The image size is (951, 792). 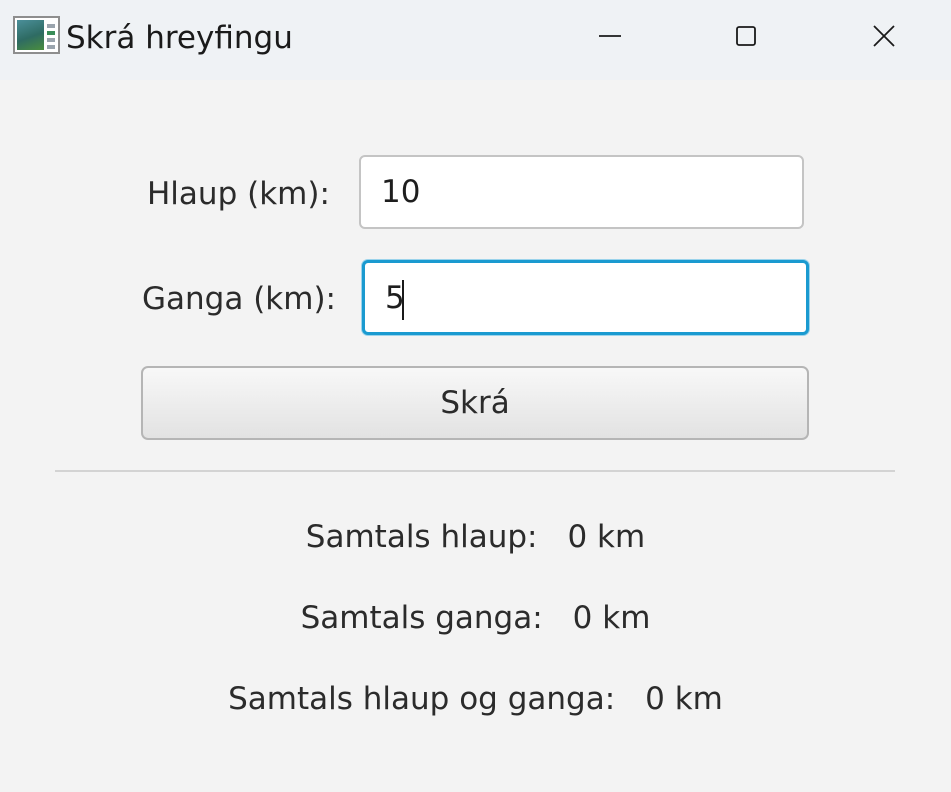 I want to click on separator, so click(x=475, y=471).